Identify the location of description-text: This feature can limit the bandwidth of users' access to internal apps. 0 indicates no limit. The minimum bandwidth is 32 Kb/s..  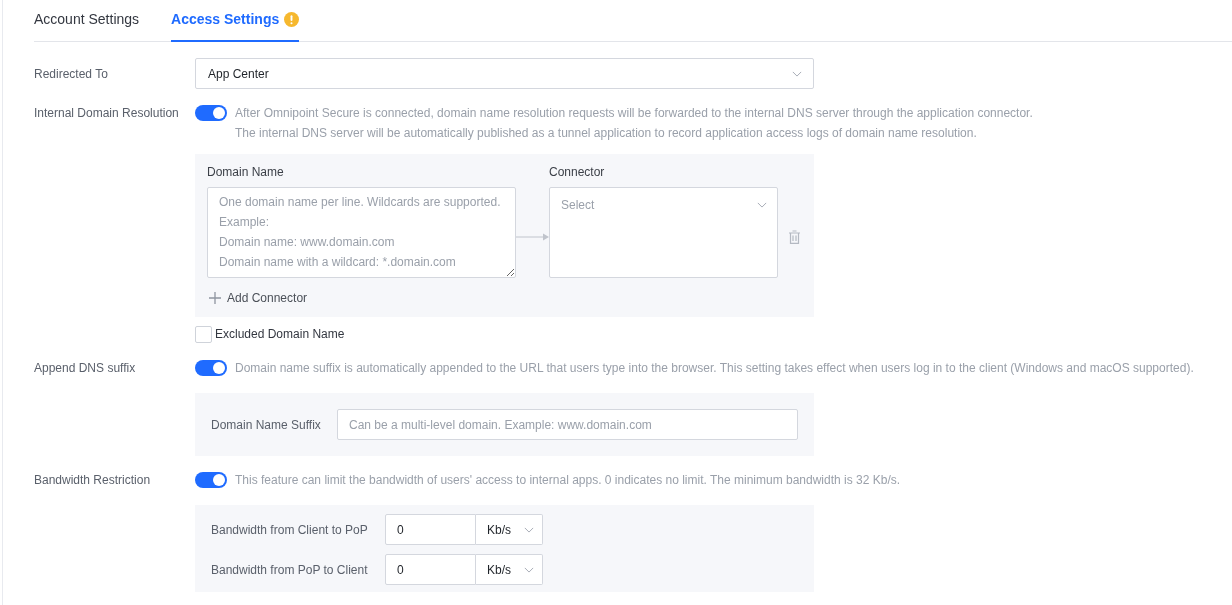
(568, 480).